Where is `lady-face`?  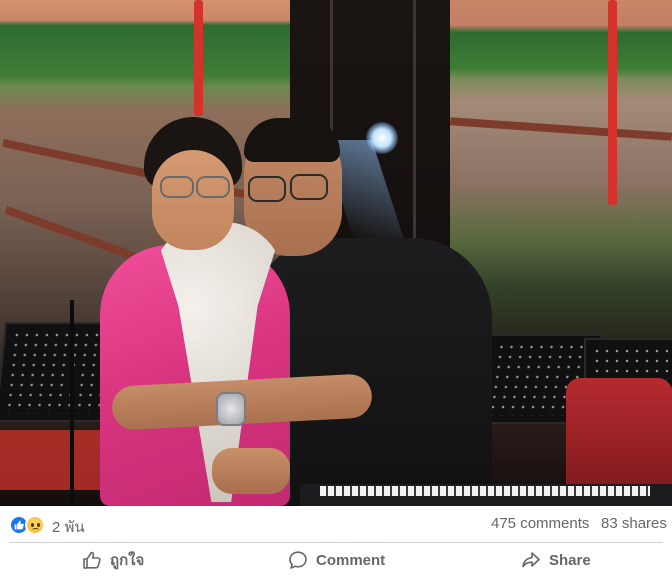 lady-face is located at coordinates (193, 200).